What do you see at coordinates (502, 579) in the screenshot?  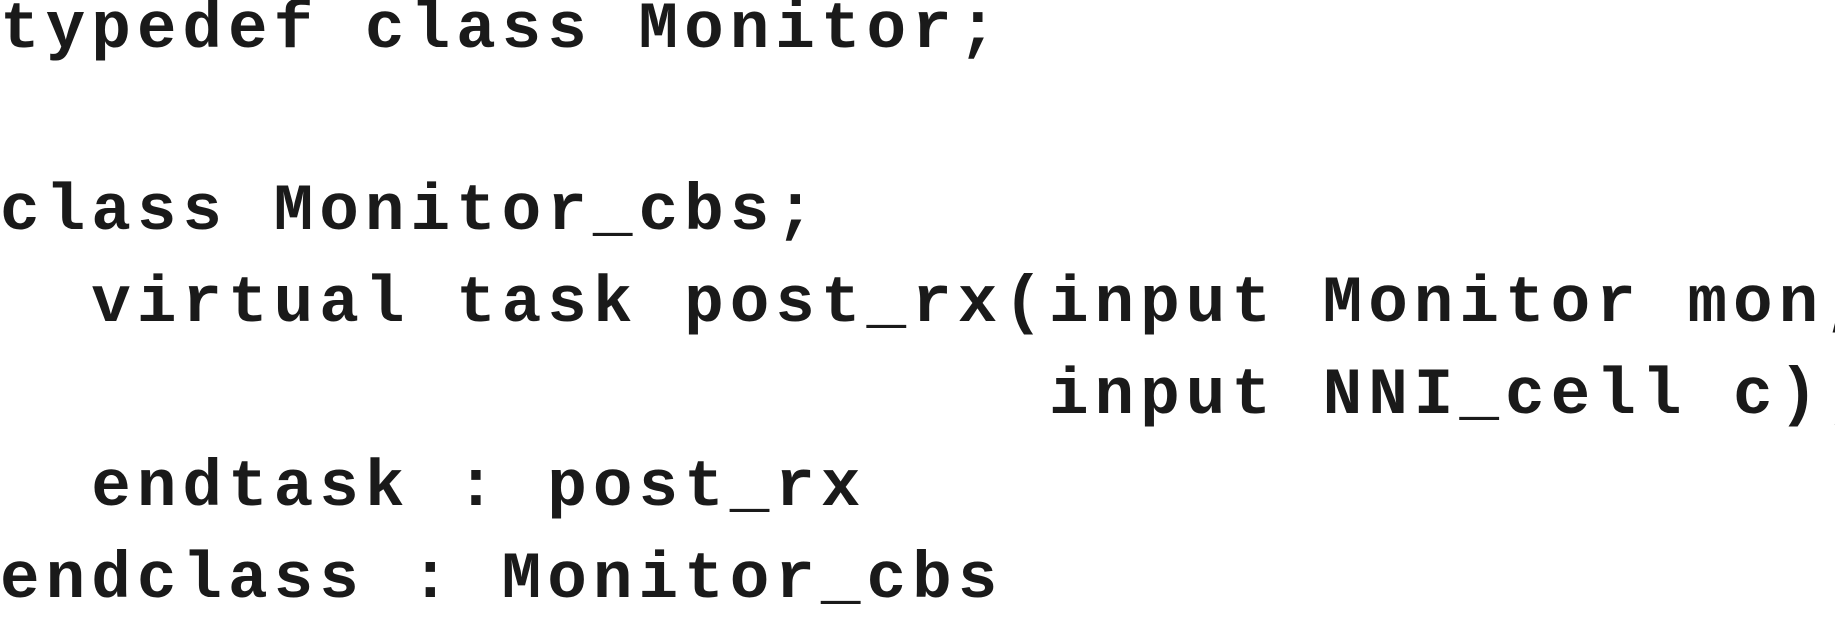 I see `code-line-endclass: endclass : Monitor_cbs` at bounding box center [502, 579].